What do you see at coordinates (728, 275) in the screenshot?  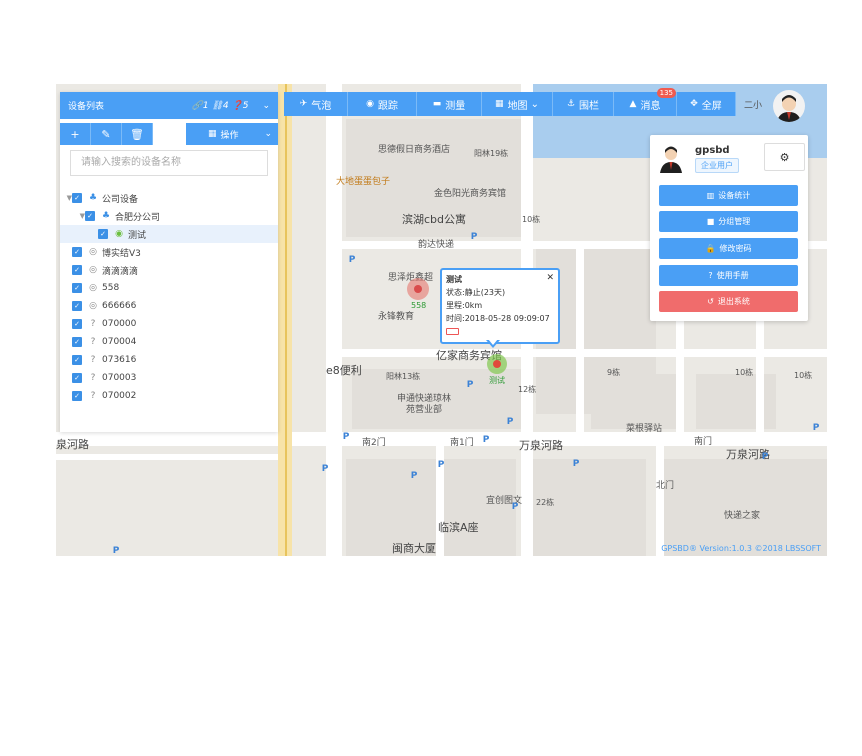 I see `help-menu-button: ? 使用手册` at bounding box center [728, 275].